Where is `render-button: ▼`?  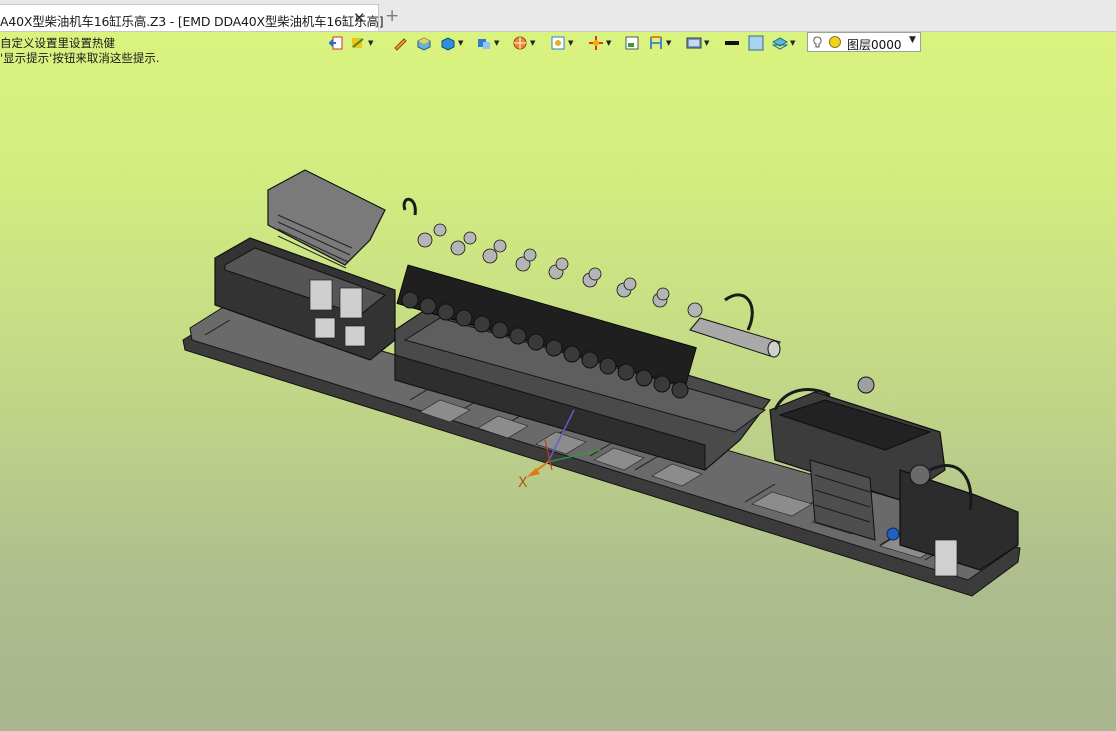
render-button: ▼ is located at coordinates (523, 43).